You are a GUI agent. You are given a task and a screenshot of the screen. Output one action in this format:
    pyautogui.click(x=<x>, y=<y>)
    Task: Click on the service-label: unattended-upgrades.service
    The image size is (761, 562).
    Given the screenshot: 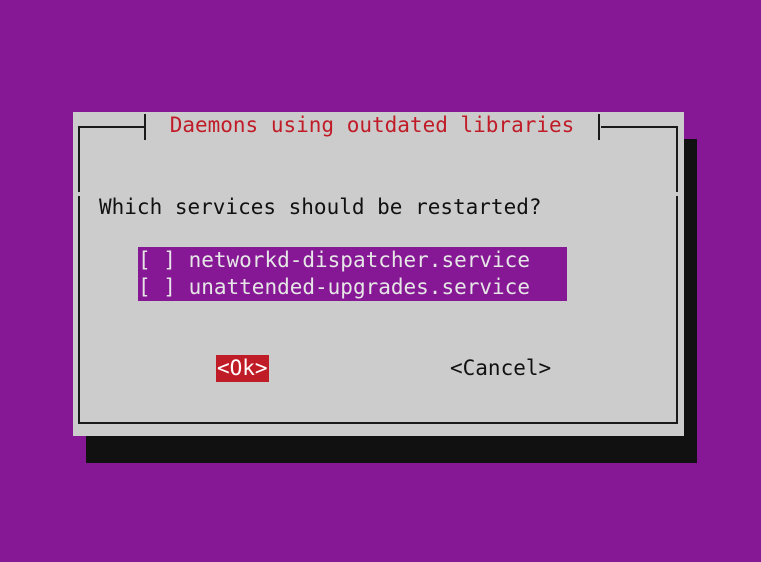 What is the action you would take?
    pyautogui.click(x=359, y=287)
    